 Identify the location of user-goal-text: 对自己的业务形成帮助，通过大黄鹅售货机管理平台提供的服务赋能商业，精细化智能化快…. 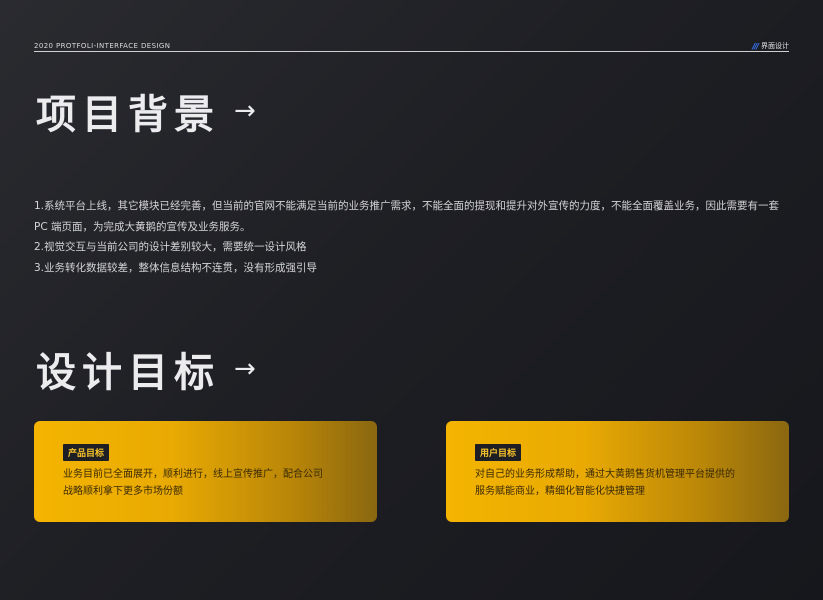
(605, 483).